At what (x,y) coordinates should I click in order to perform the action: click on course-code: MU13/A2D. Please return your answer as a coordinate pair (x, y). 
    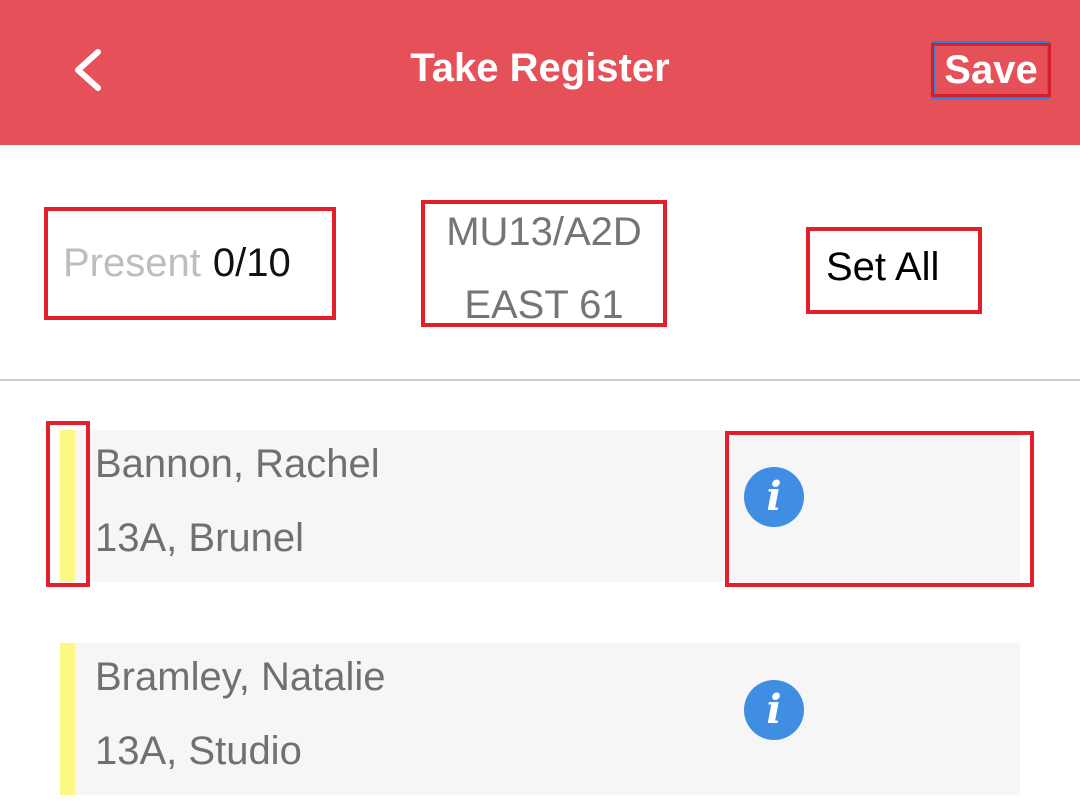
    Looking at the image, I should click on (544, 232).